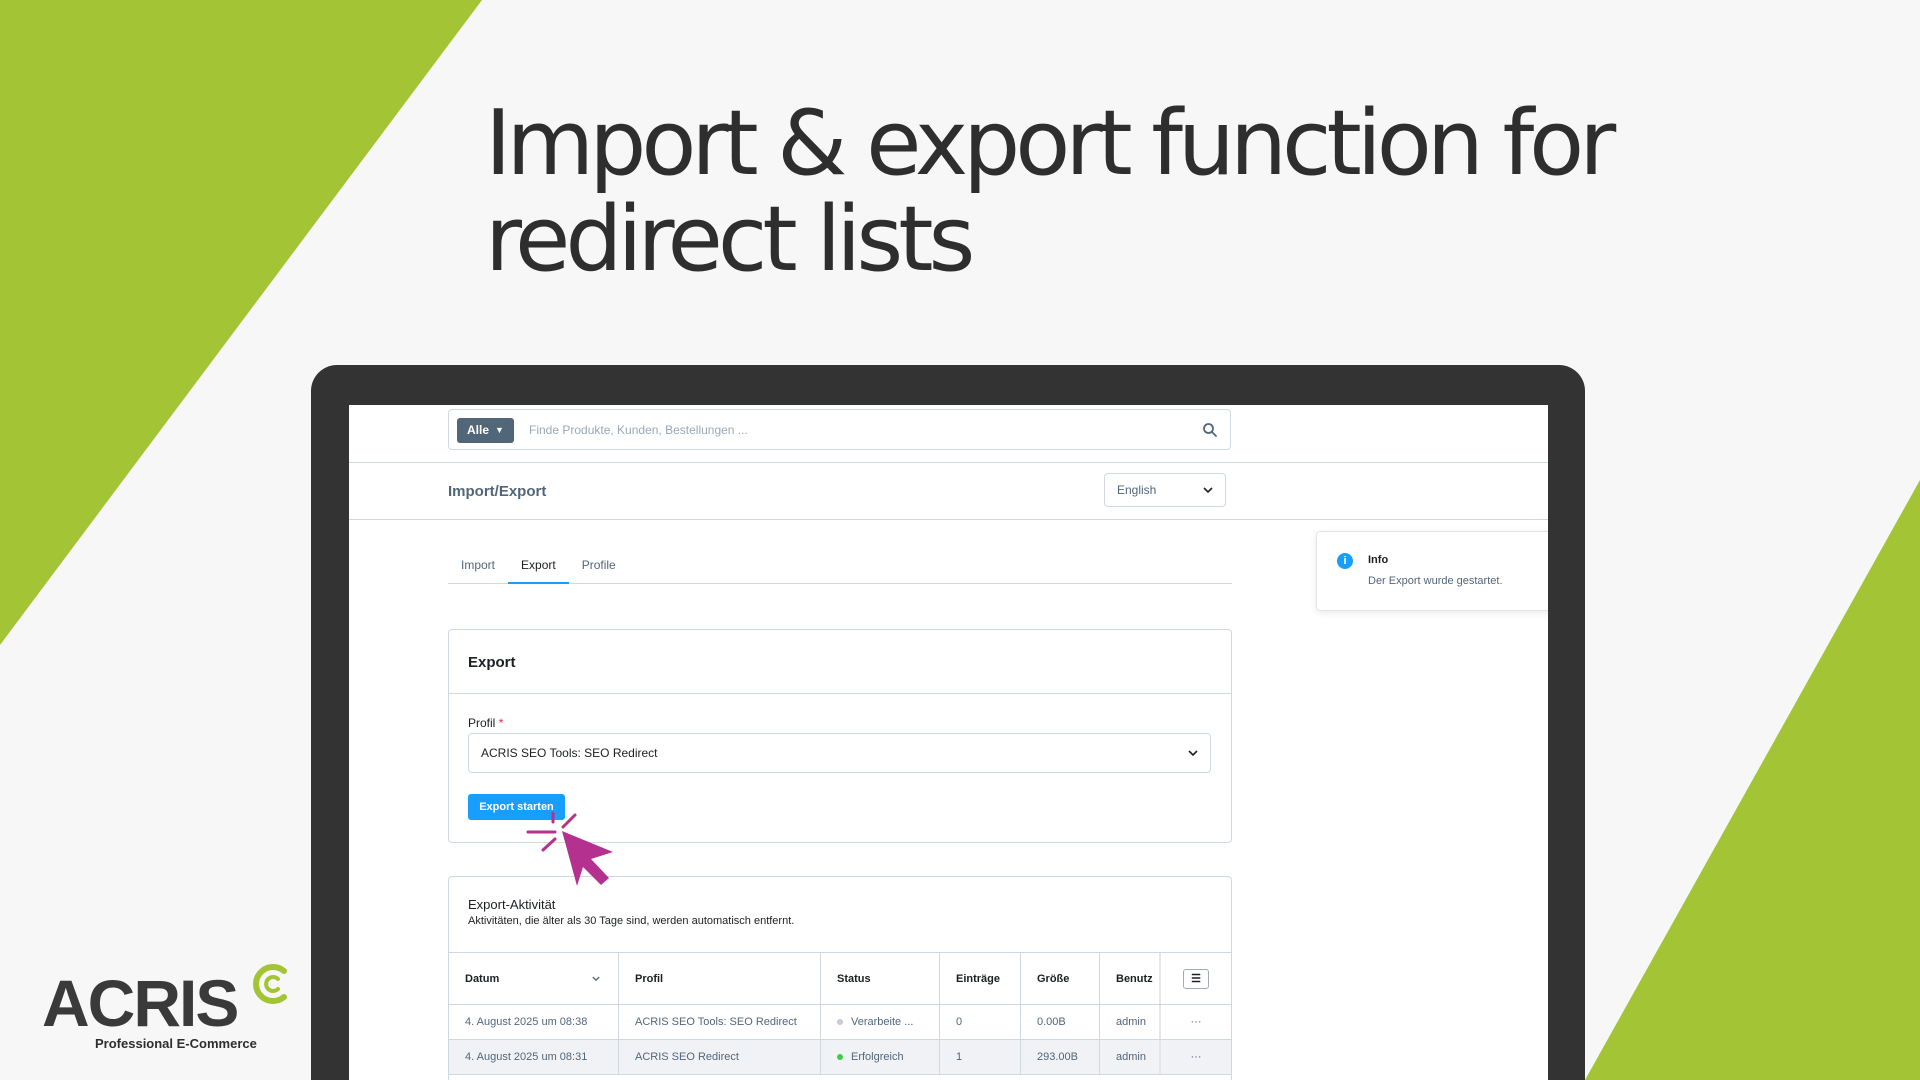  Describe the element at coordinates (1137, 490) in the screenshot. I see `language-value: English` at that location.